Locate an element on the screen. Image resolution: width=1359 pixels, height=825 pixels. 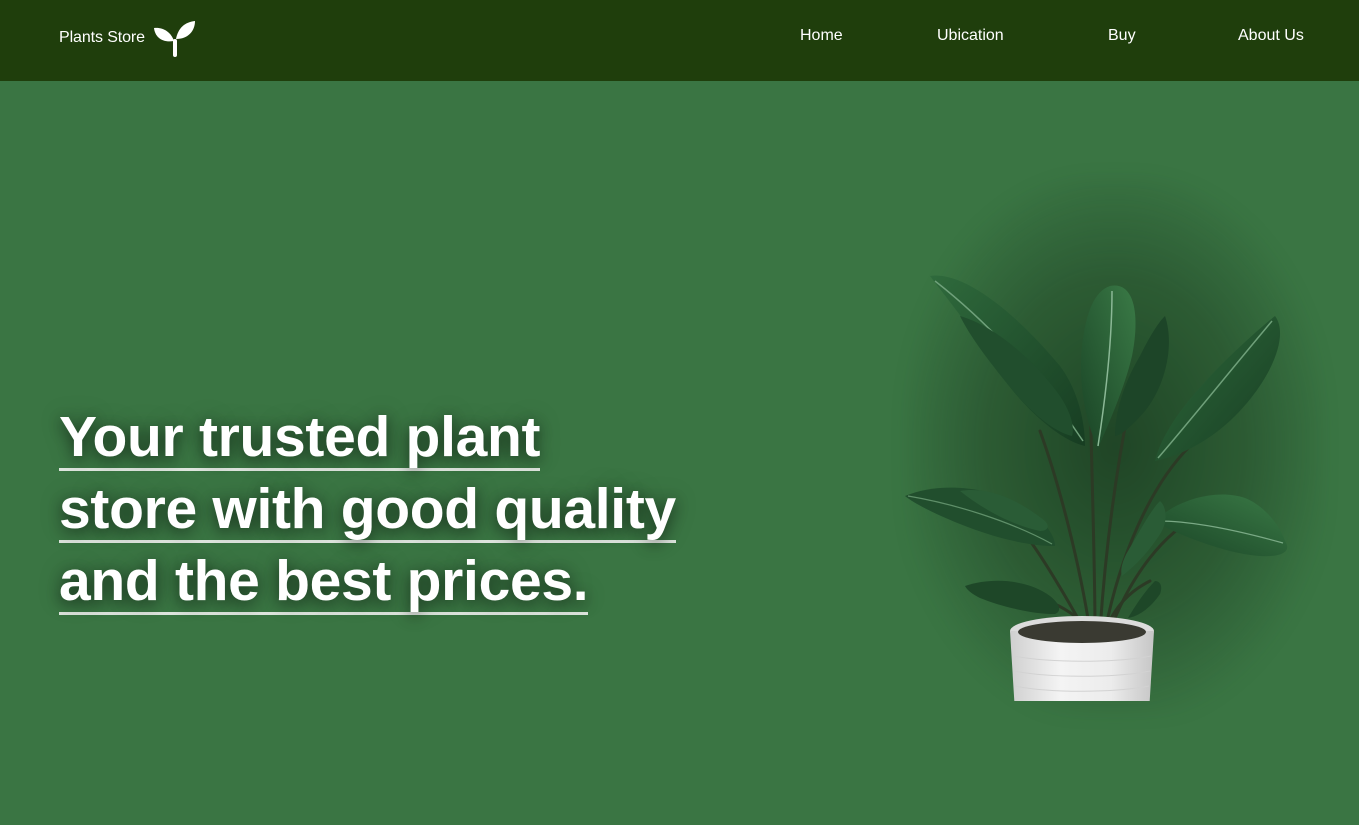
navbar: Plants Store Home Ubication Buy About Us is located at coordinates (679, 40).